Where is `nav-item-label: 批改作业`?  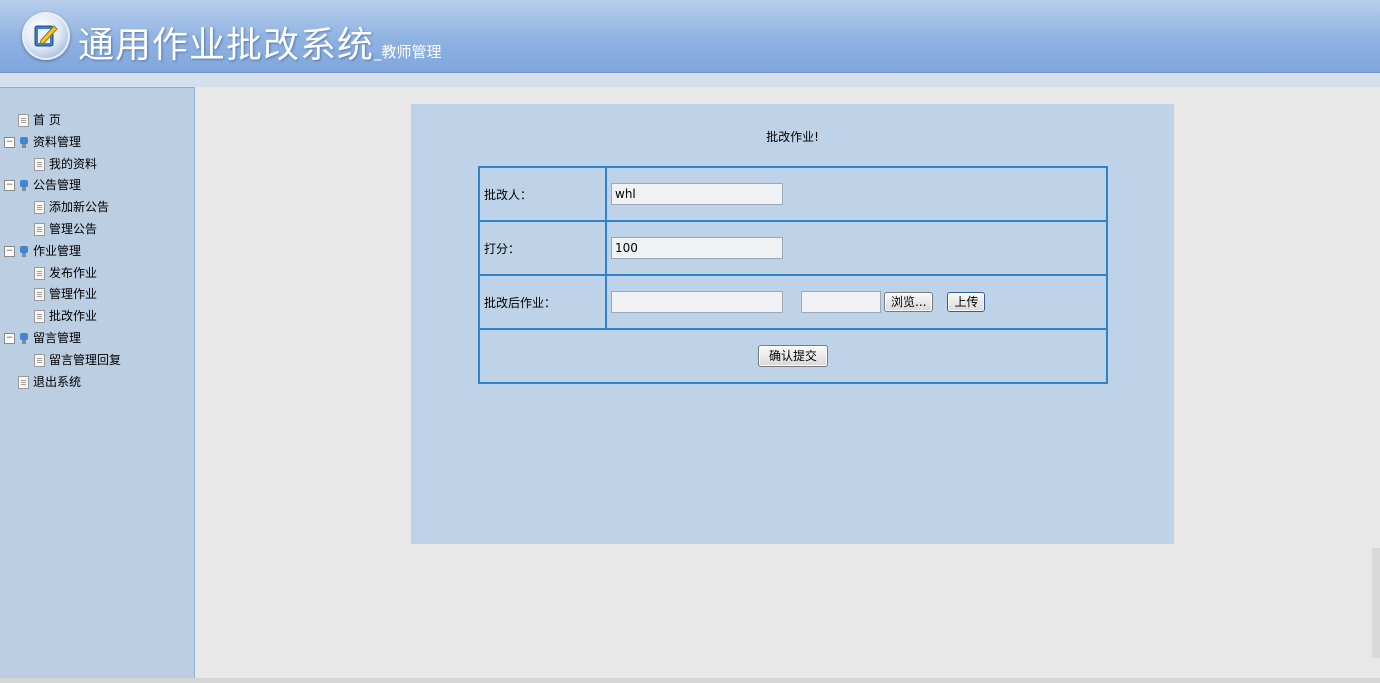
nav-item-label: 批改作业 is located at coordinates (73, 316).